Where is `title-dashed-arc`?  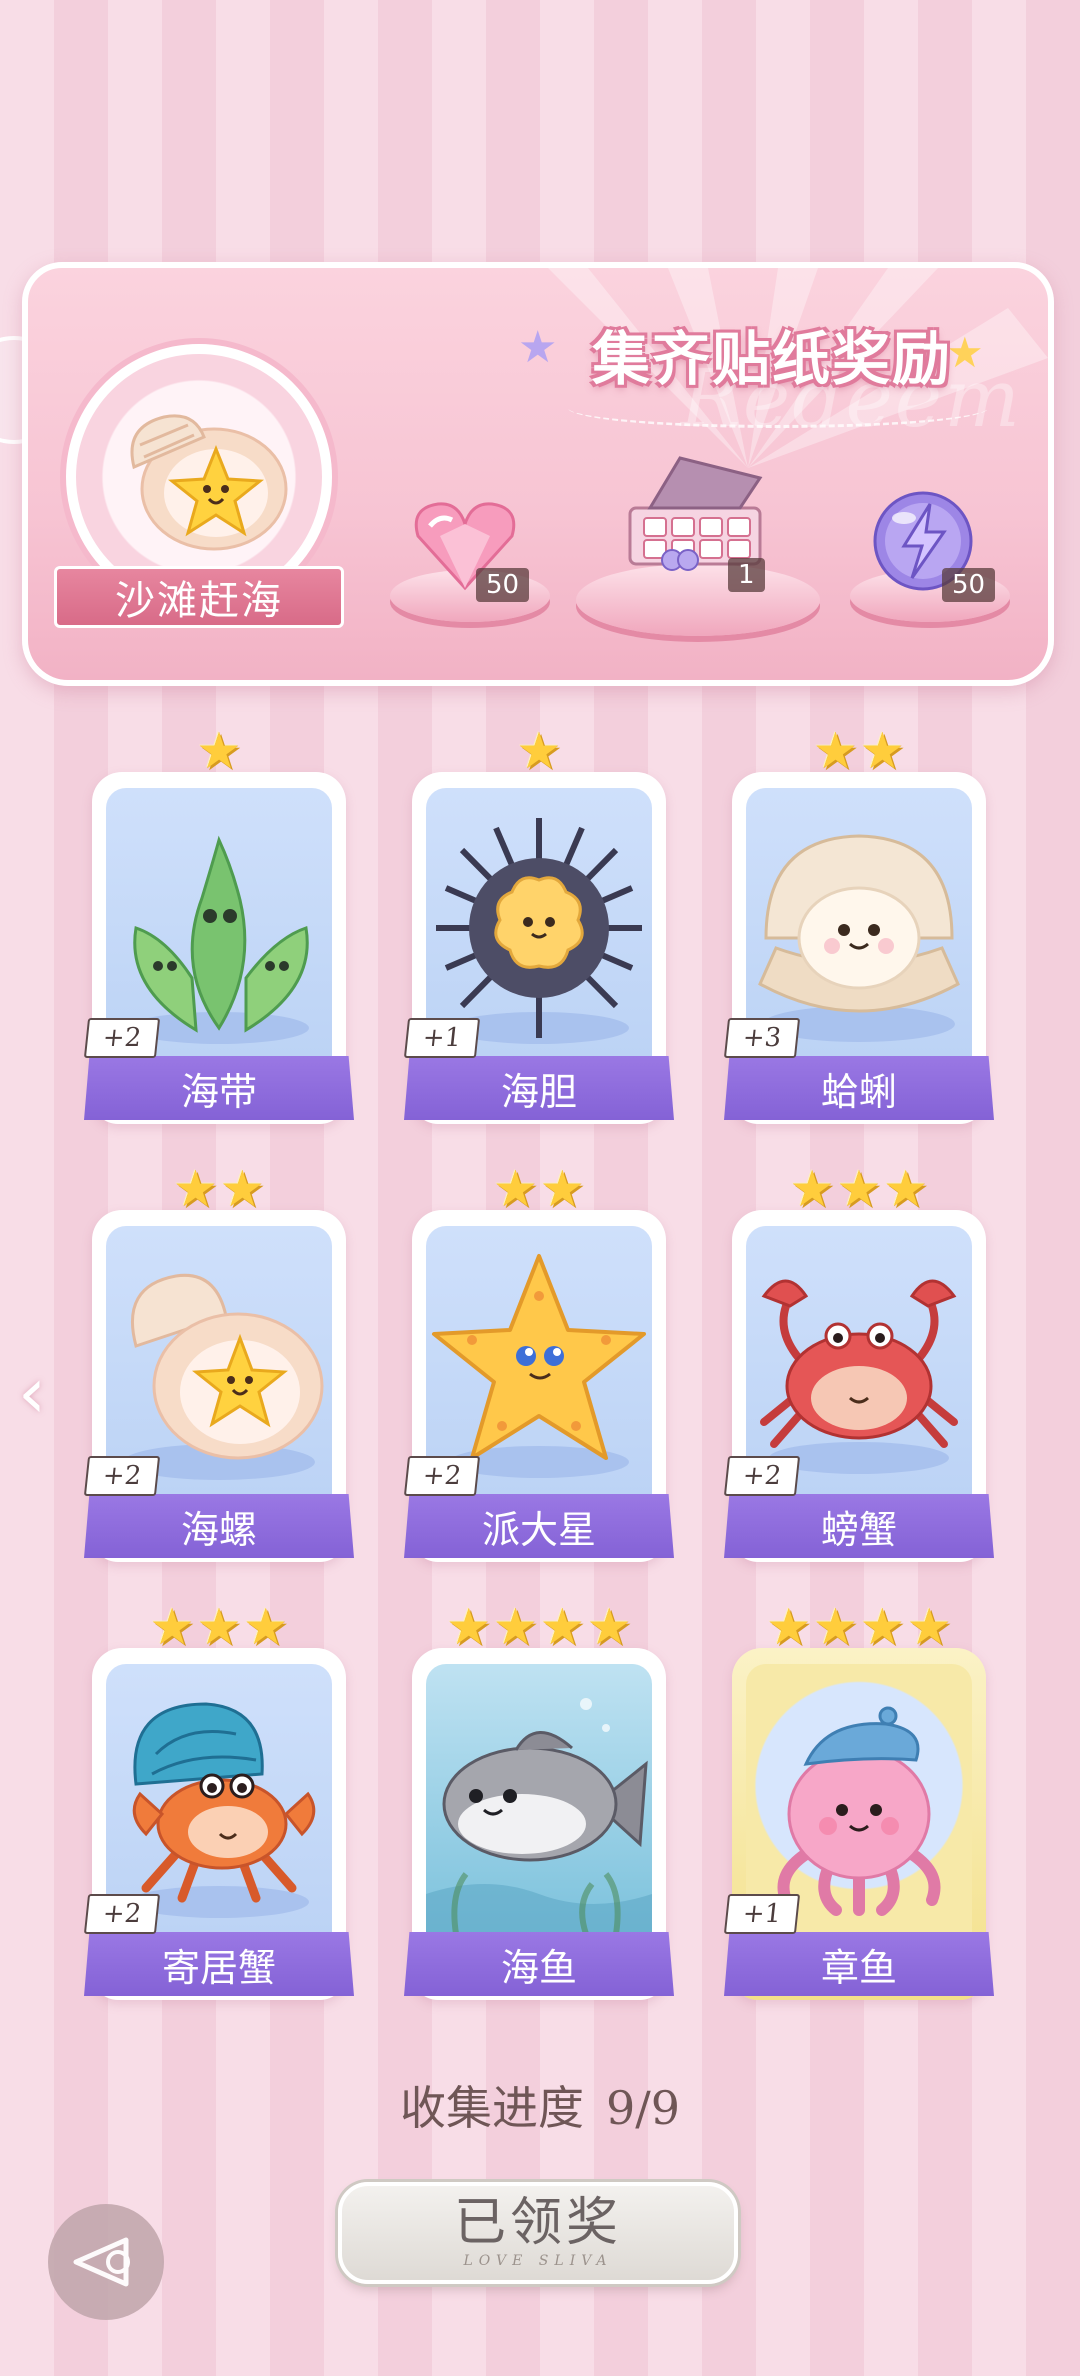
title-dashed-arc is located at coordinates (778, 408).